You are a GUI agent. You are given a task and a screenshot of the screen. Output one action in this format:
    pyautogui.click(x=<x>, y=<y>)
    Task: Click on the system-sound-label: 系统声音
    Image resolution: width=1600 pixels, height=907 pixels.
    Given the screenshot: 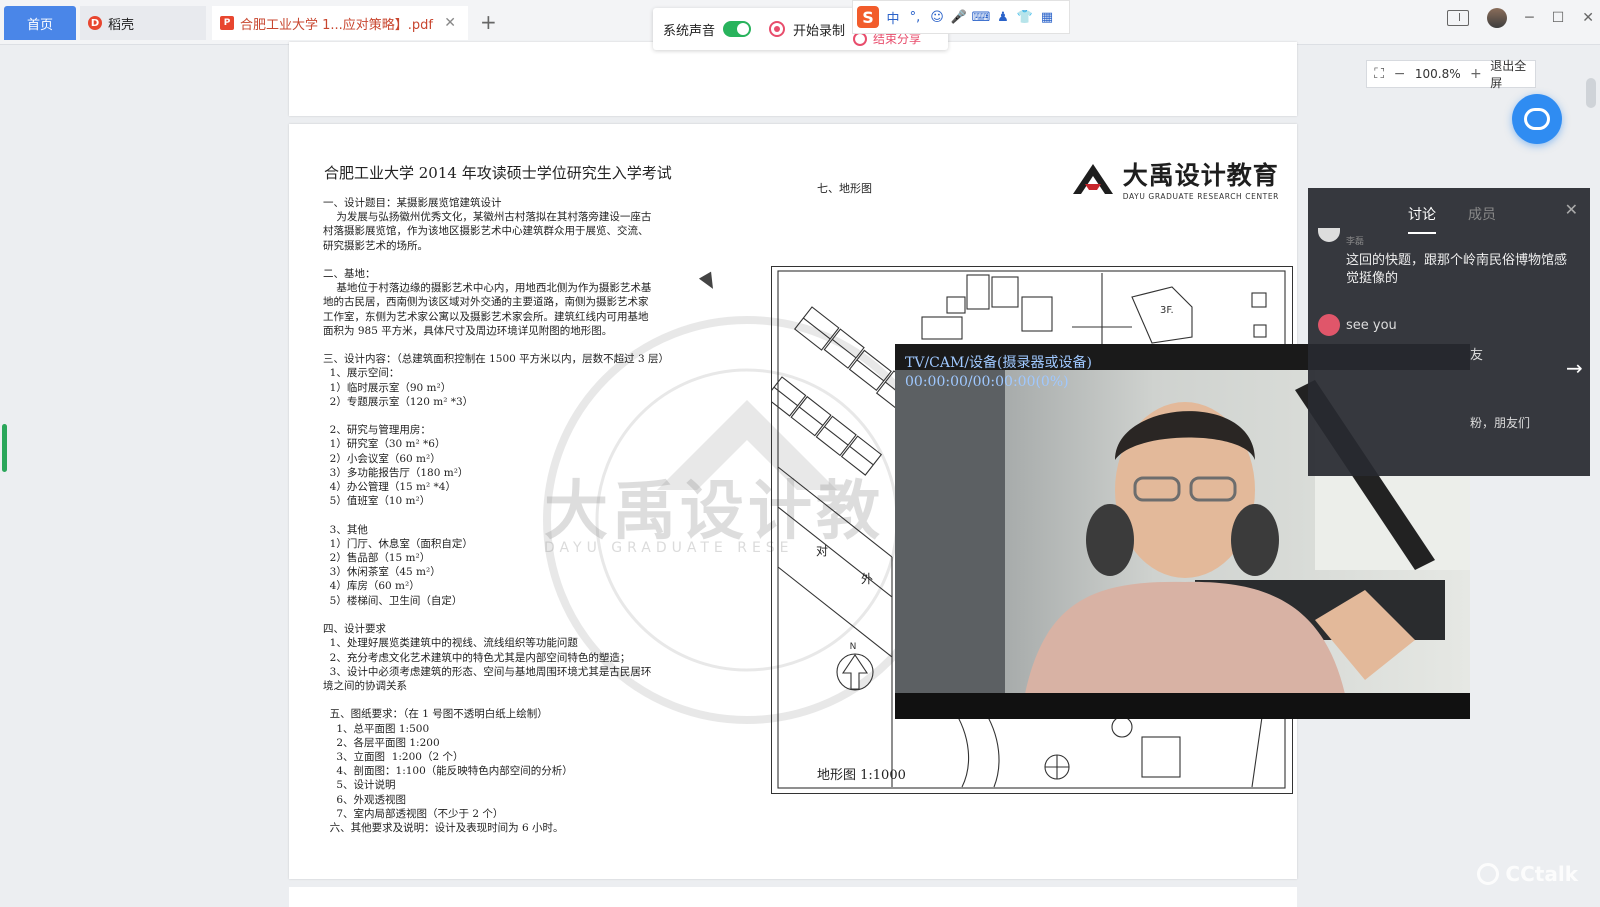 What is the action you would take?
    pyautogui.click(x=689, y=31)
    